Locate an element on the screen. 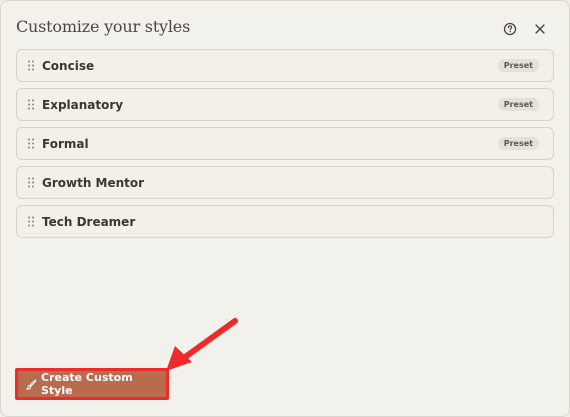 The height and width of the screenshot is (417, 570). style-item-formal: Formal Preset is located at coordinates (285, 143).